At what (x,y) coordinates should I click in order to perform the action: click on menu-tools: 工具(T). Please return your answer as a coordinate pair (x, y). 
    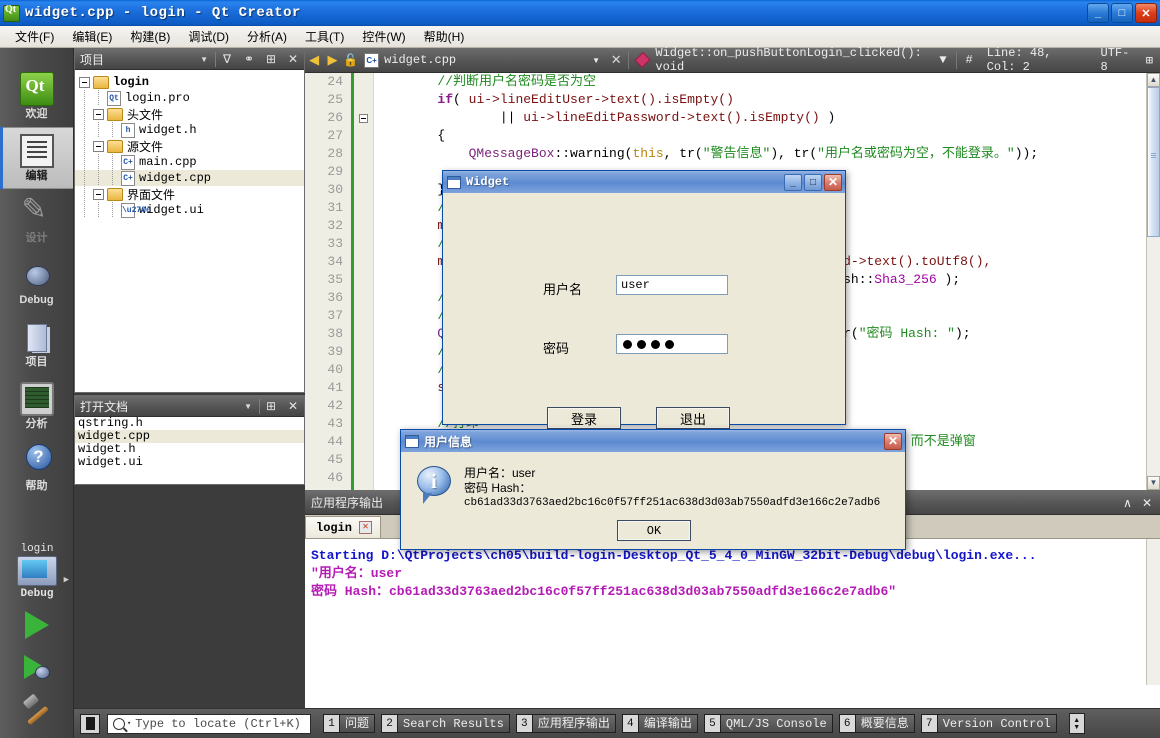
    Looking at the image, I should click on (324, 36).